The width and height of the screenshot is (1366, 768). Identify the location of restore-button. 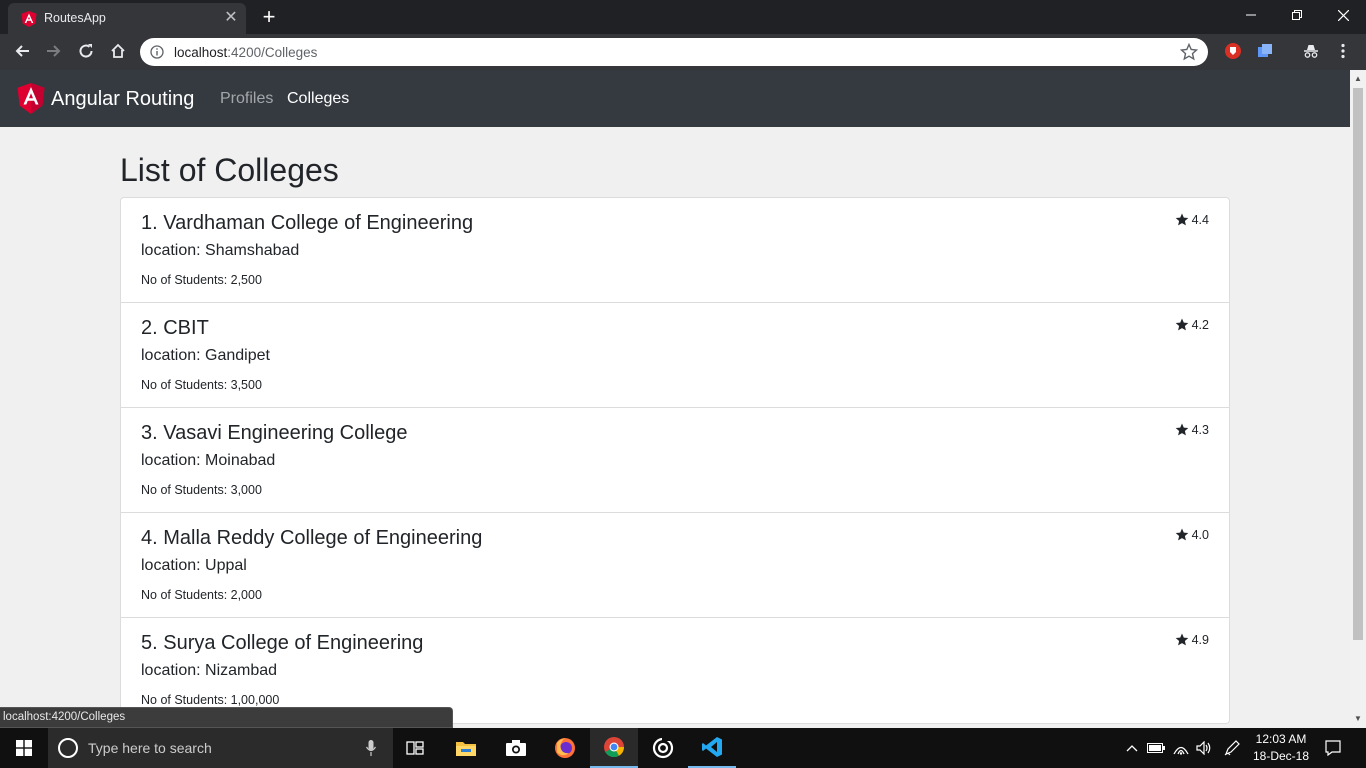
(1297, 16).